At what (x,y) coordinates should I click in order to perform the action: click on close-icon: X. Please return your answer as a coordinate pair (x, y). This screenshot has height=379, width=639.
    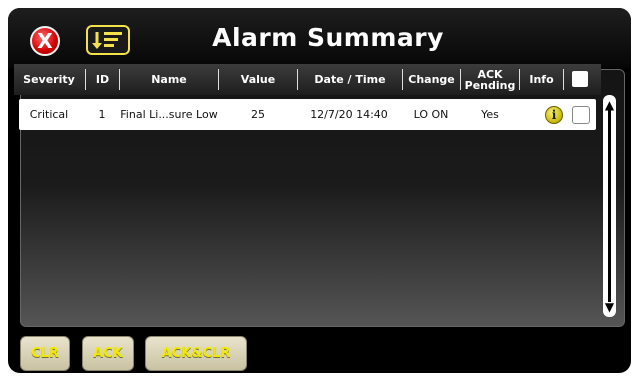
    Looking at the image, I should click on (45, 41).